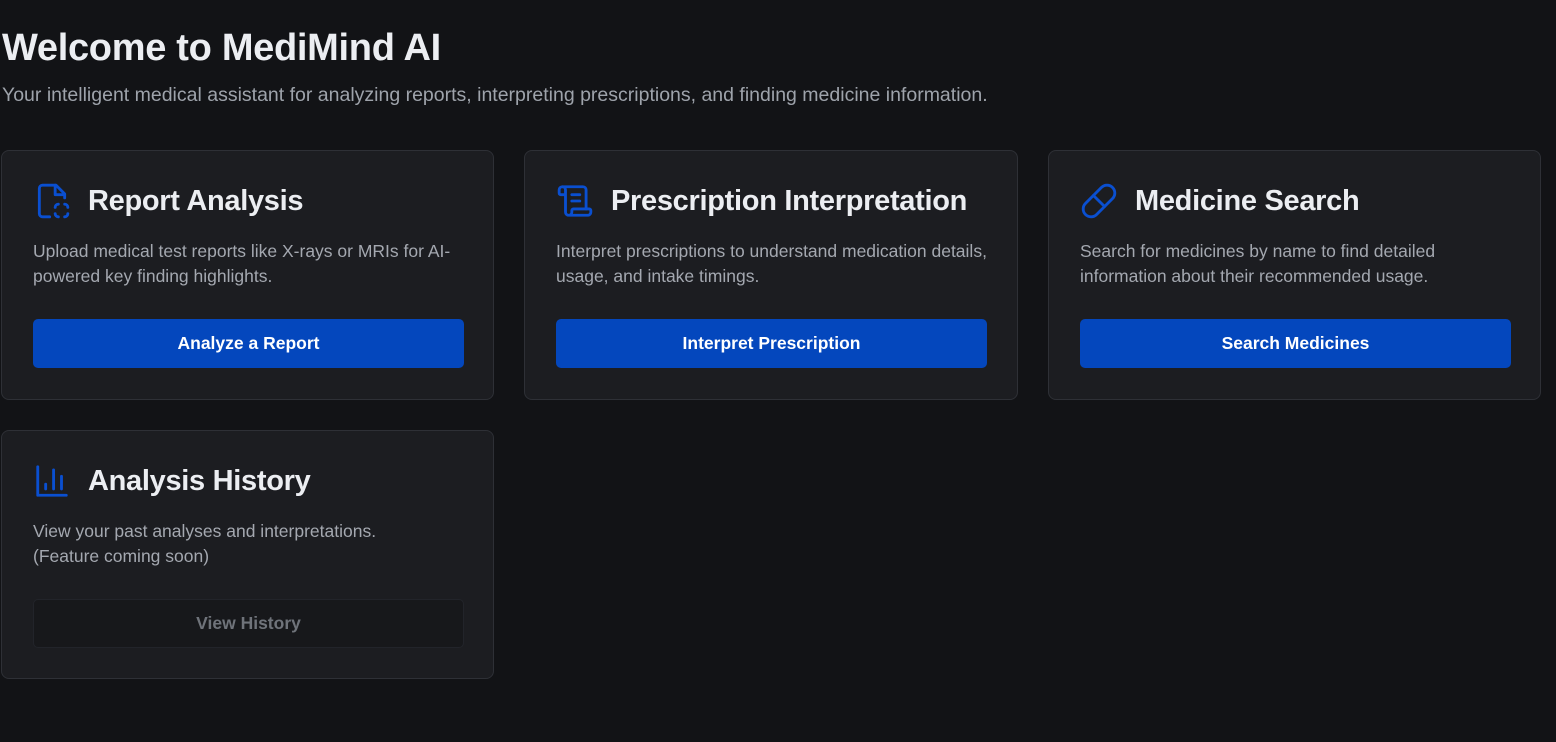  Describe the element at coordinates (1247, 200) in the screenshot. I see `card-title: Medicine Search` at that location.